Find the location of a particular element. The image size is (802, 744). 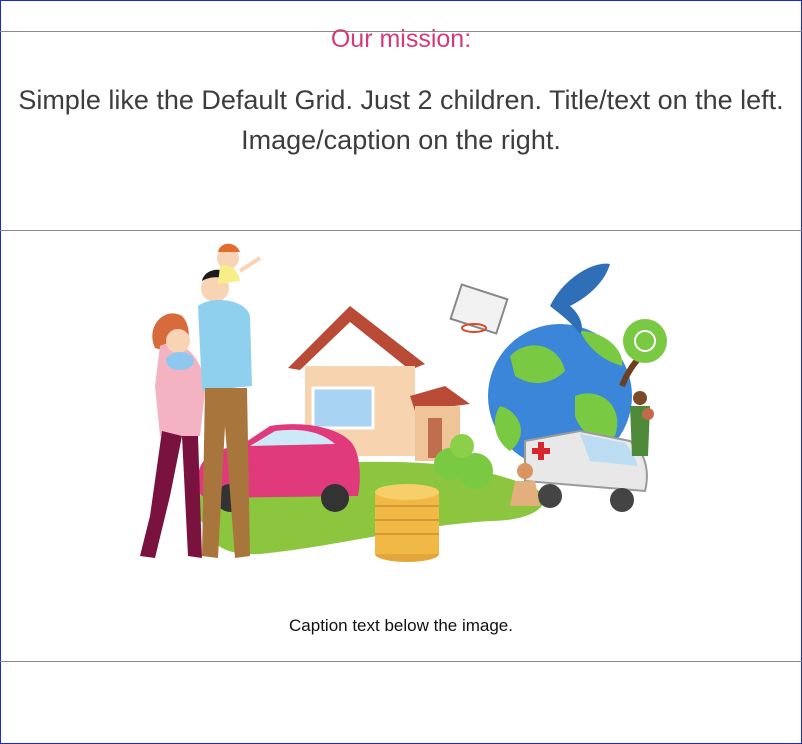

figure-caption: Caption text below the image. is located at coordinates (401, 625).